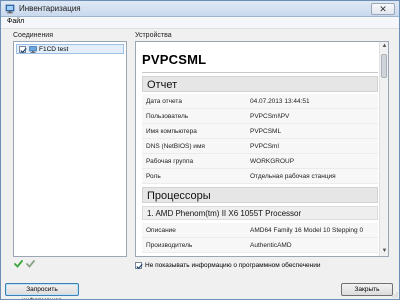  Describe the element at coordinates (293, 176) in the screenshot. I see `report-row-value: Отдельная рабочая станция` at that location.